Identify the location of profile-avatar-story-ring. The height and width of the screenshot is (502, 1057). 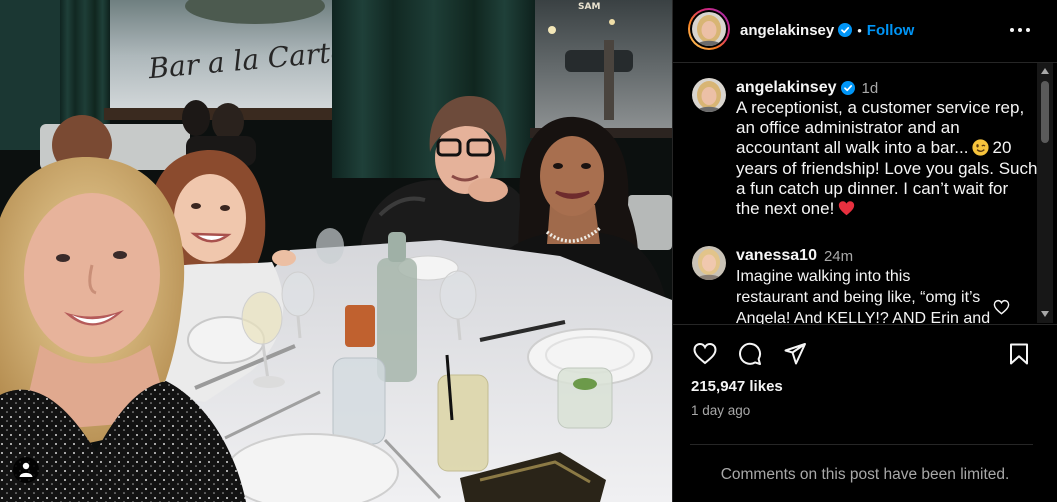
(709, 29).